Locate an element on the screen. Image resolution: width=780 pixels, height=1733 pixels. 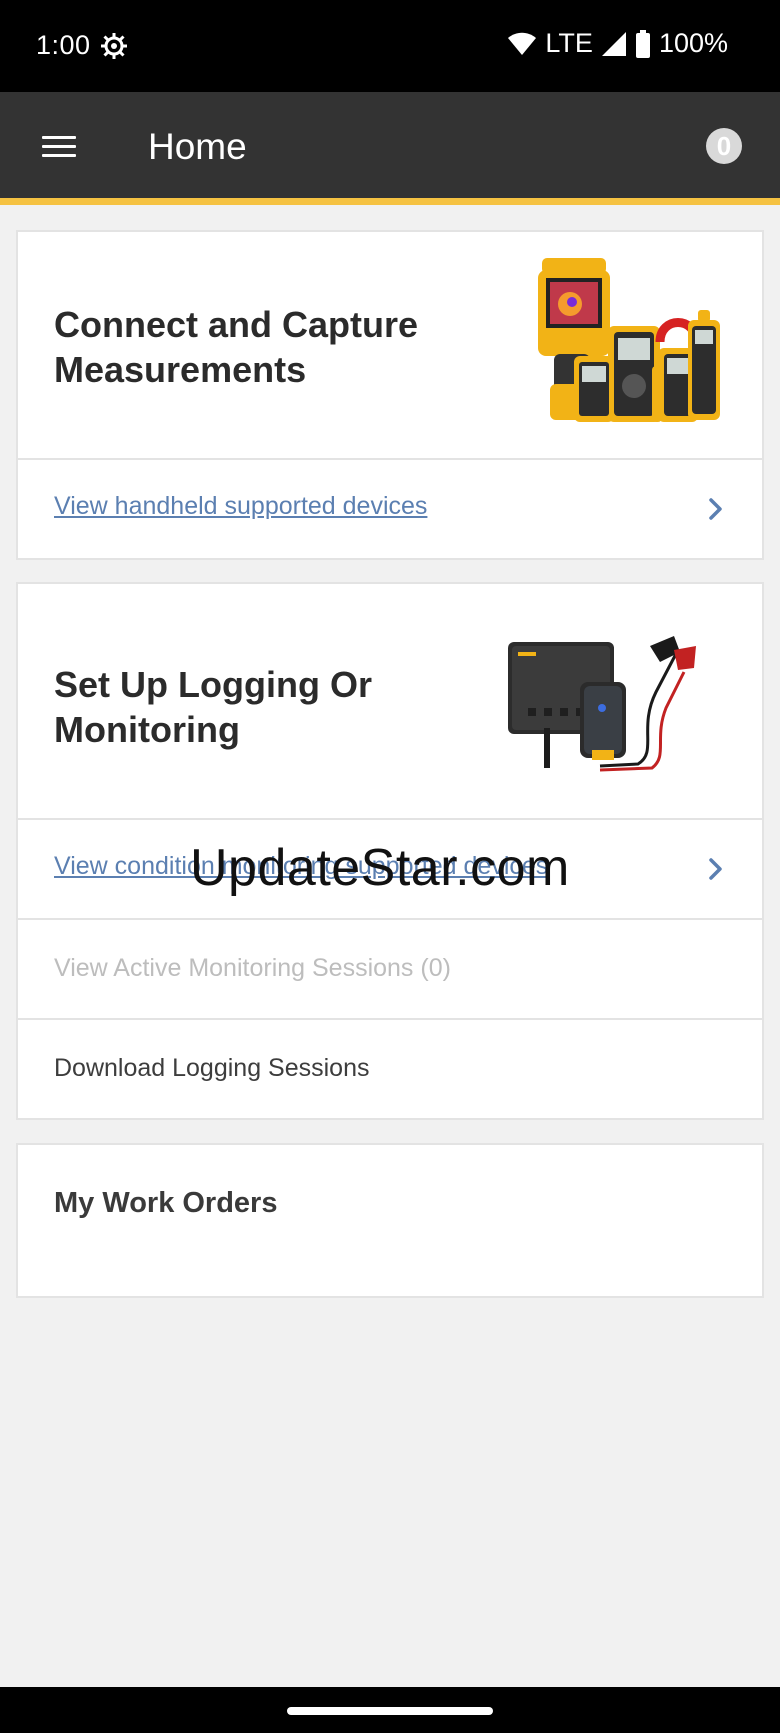
hamburger-menu-icon is located at coordinates (59, 147).